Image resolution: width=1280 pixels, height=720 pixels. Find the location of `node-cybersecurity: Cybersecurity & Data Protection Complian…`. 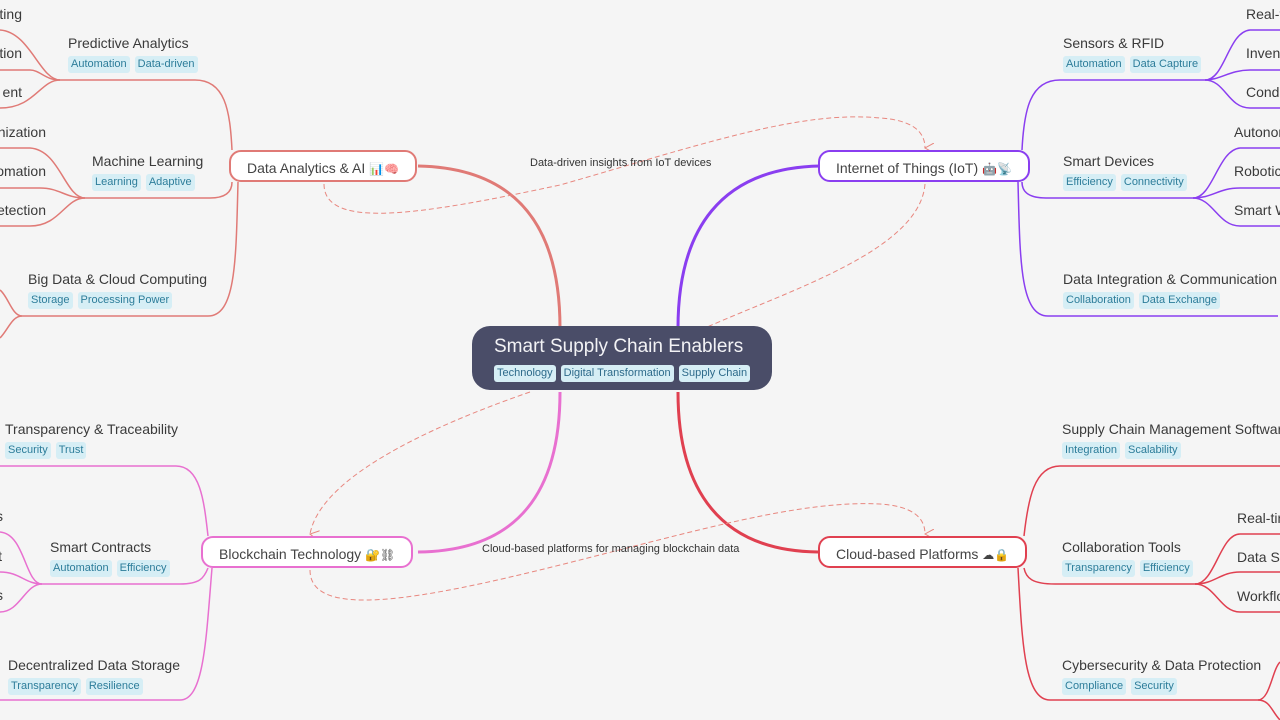

node-cybersecurity: Cybersecurity & Data Protection Complian… is located at coordinates (1161, 676).